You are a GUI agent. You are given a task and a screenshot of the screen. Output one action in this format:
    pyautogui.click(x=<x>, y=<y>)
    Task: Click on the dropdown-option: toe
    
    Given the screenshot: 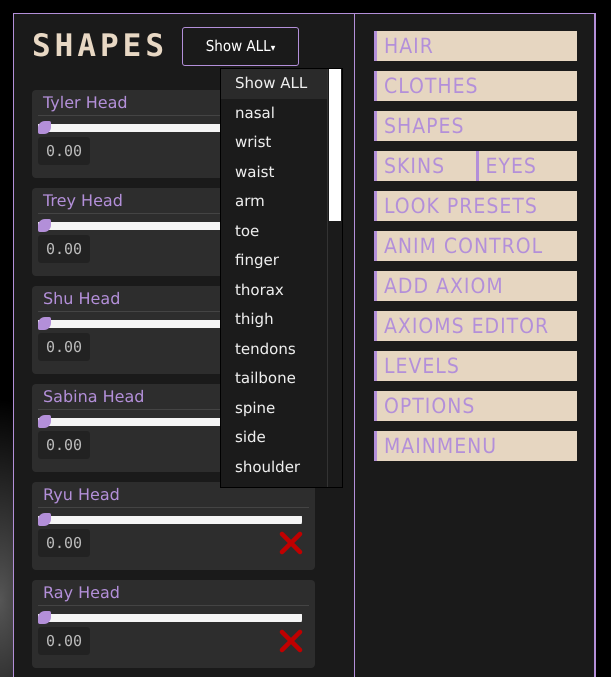 What is the action you would take?
    pyautogui.click(x=274, y=231)
    